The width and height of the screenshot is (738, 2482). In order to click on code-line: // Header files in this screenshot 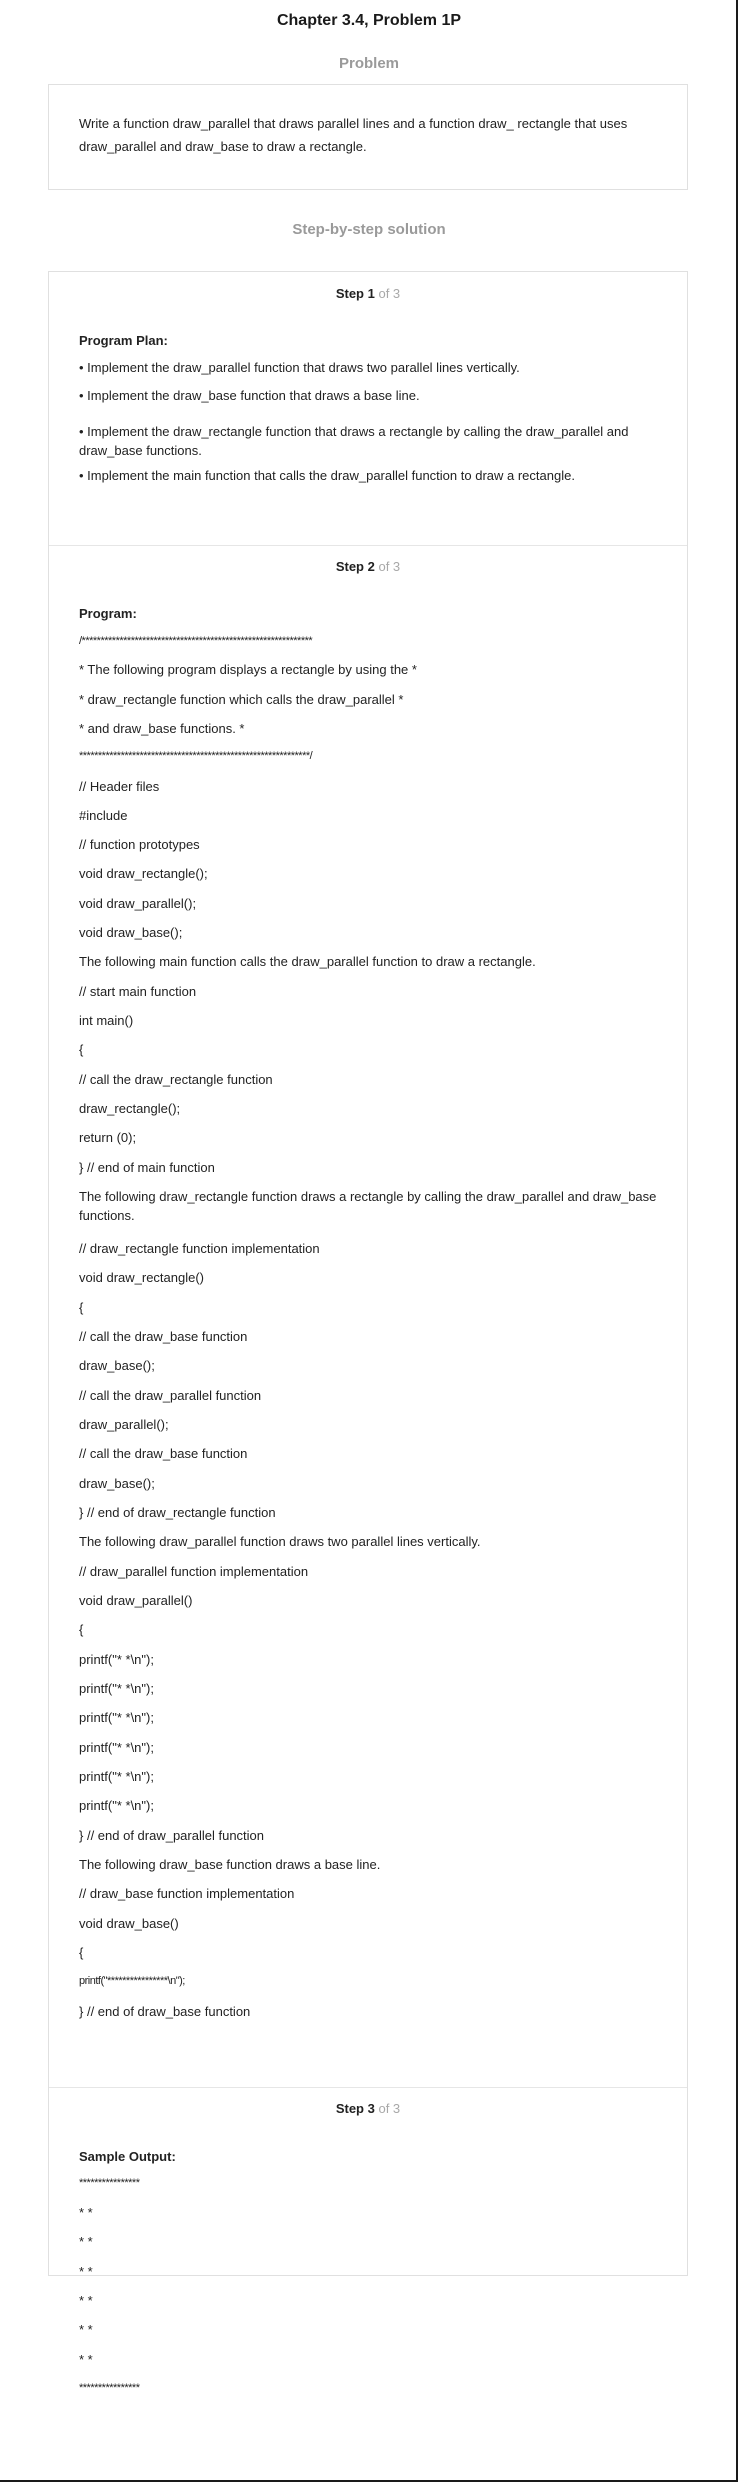, I will do `click(119, 786)`.